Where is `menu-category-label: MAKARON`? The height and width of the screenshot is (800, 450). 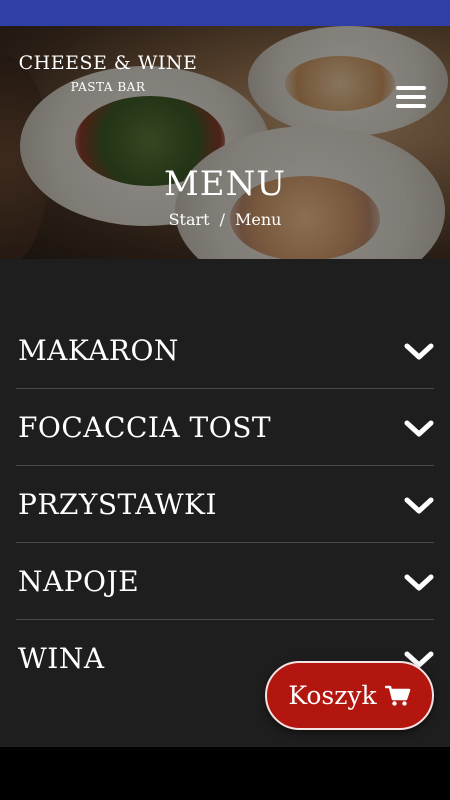 menu-category-label: MAKARON is located at coordinates (98, 350).